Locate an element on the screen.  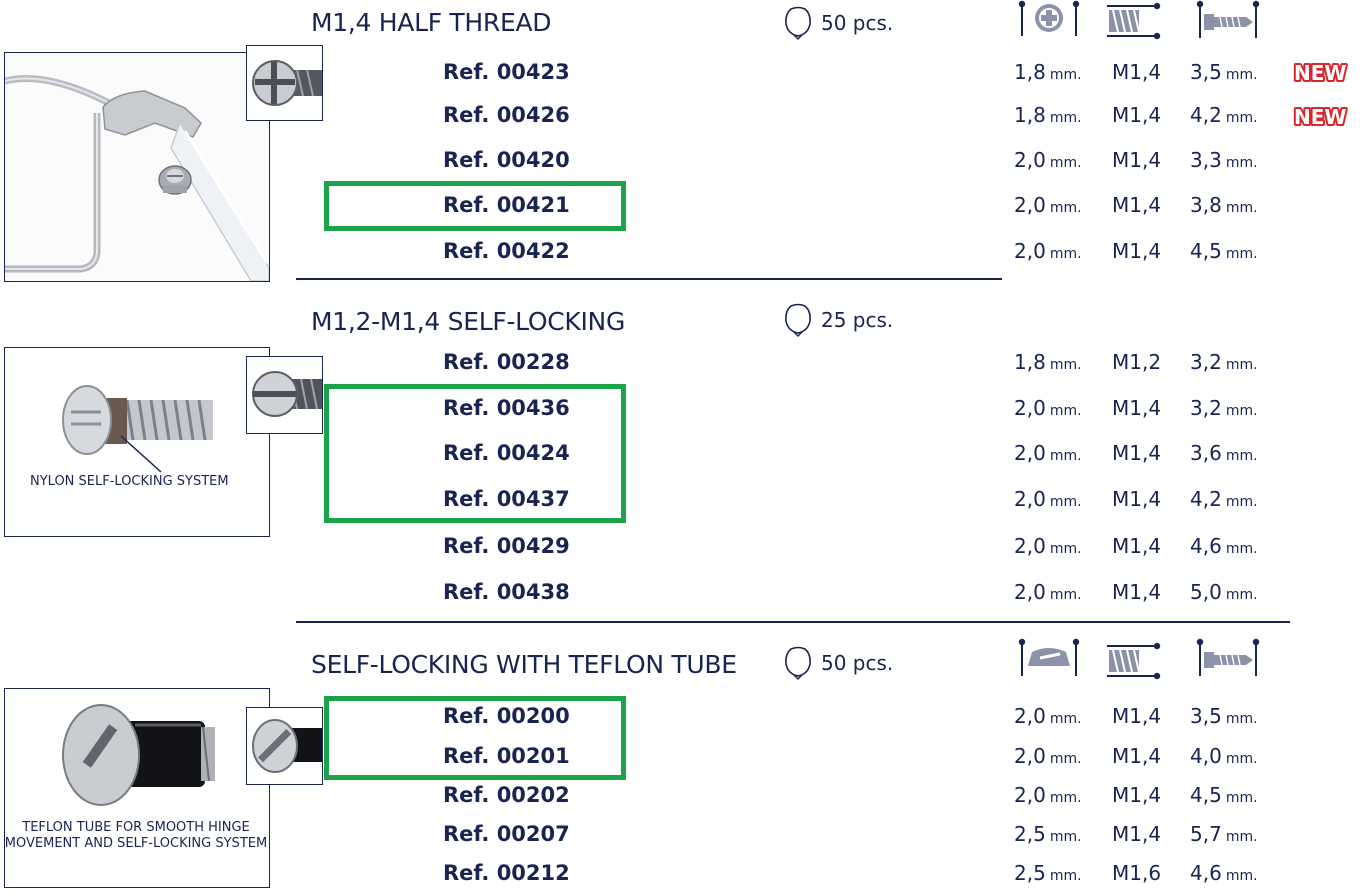
ref-code: Ref. 00422 is located at coordinates (506, 251).